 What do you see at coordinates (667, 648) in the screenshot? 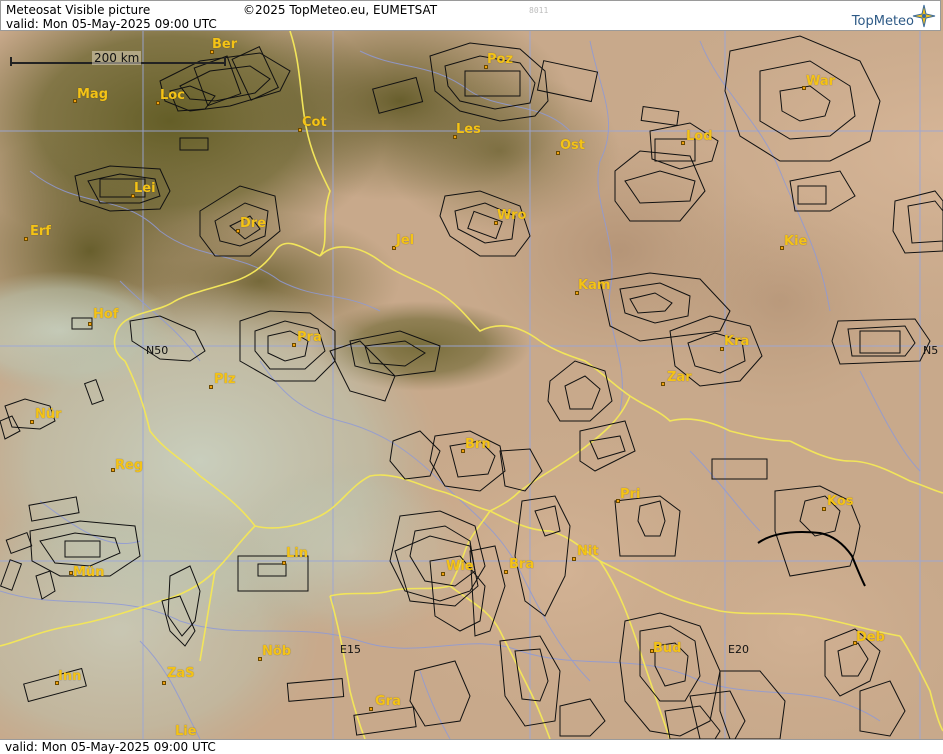
I see `city-budapest-label: Bud` at bounding box center [667, 648].